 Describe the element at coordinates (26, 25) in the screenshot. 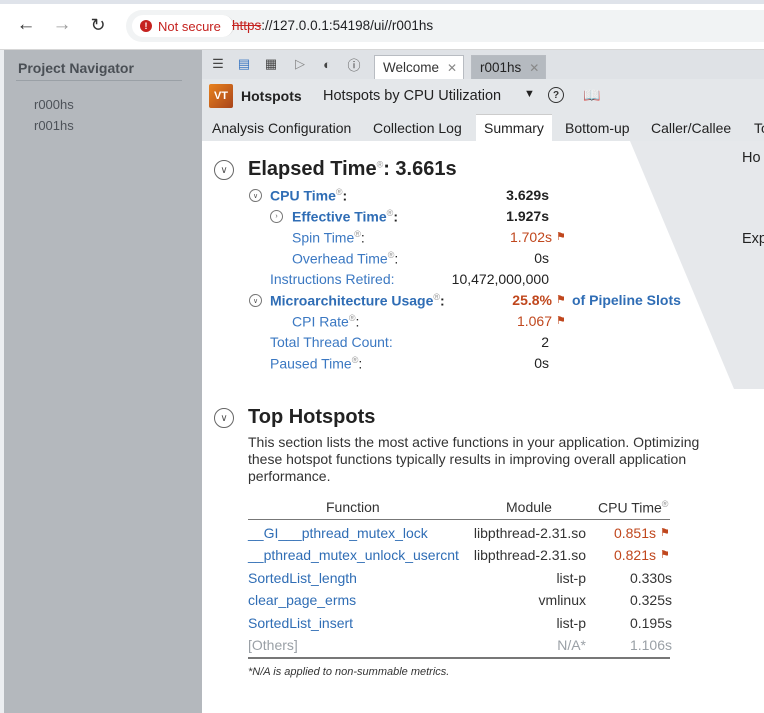

I see `back-arrow-icon: ←` at that location.